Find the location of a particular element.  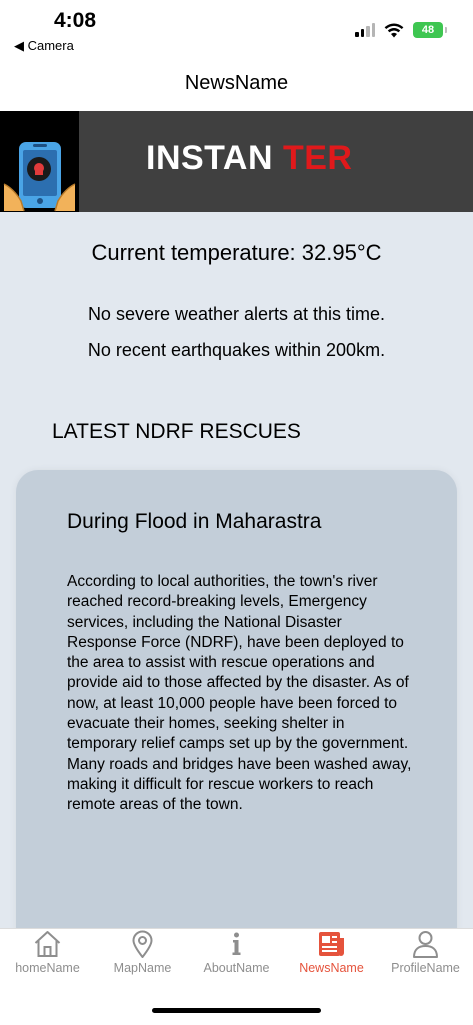

weather-alert-status: No severe weather alerts at this time. is located at coordinates (236, 314).